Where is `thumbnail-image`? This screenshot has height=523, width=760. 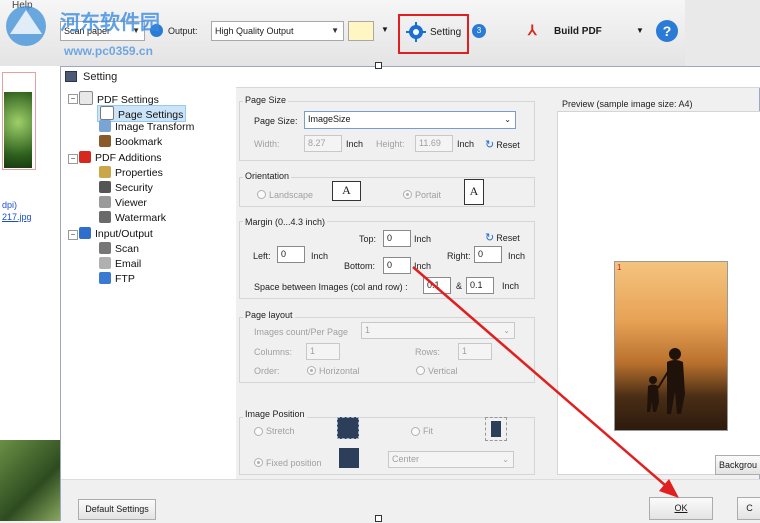 thumbnail-image is located at coordinates (18, 130).